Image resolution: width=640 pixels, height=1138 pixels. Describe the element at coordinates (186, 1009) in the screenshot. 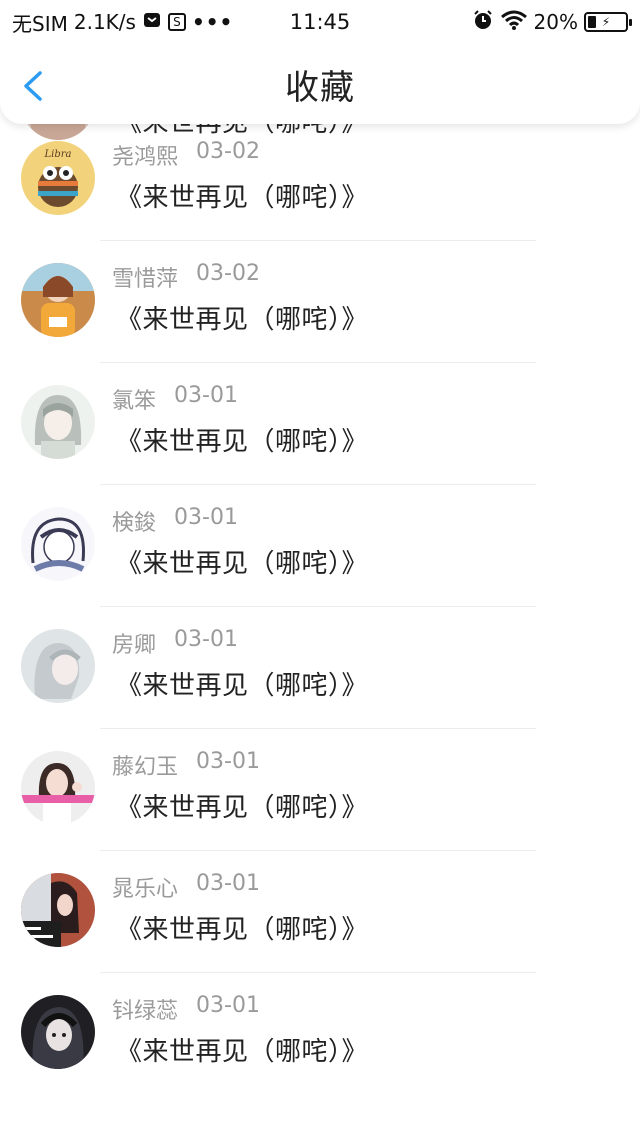

I see `item-meta: 钭绿蕊 03-01` at that location.